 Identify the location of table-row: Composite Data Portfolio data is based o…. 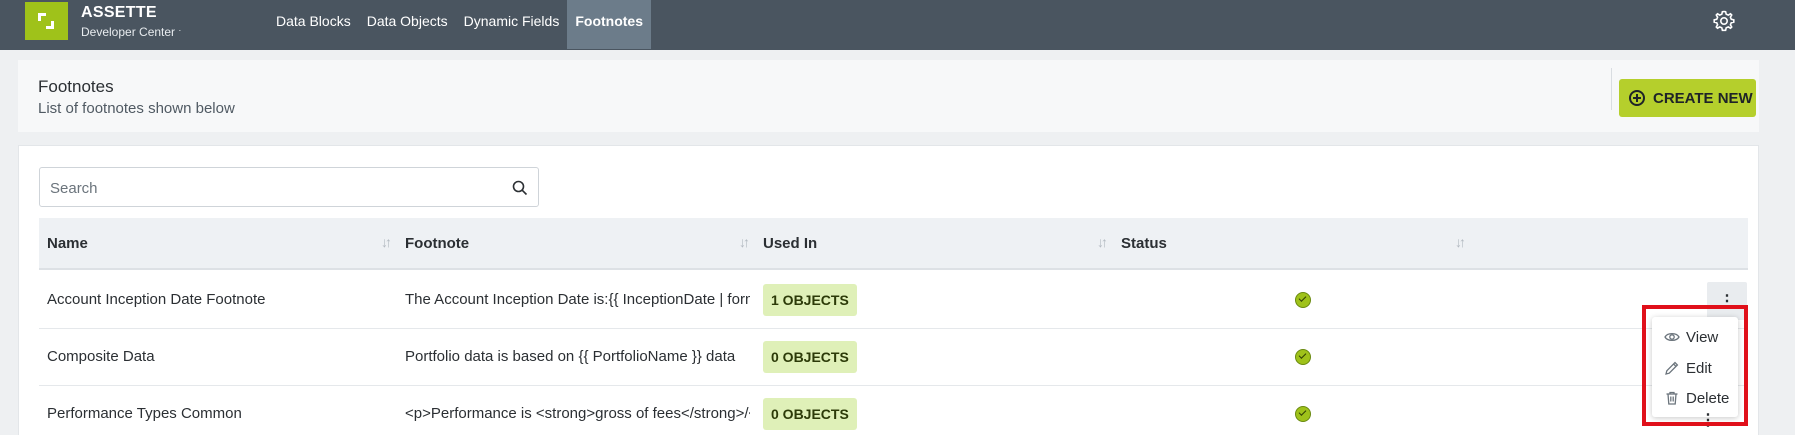
(893, 357).